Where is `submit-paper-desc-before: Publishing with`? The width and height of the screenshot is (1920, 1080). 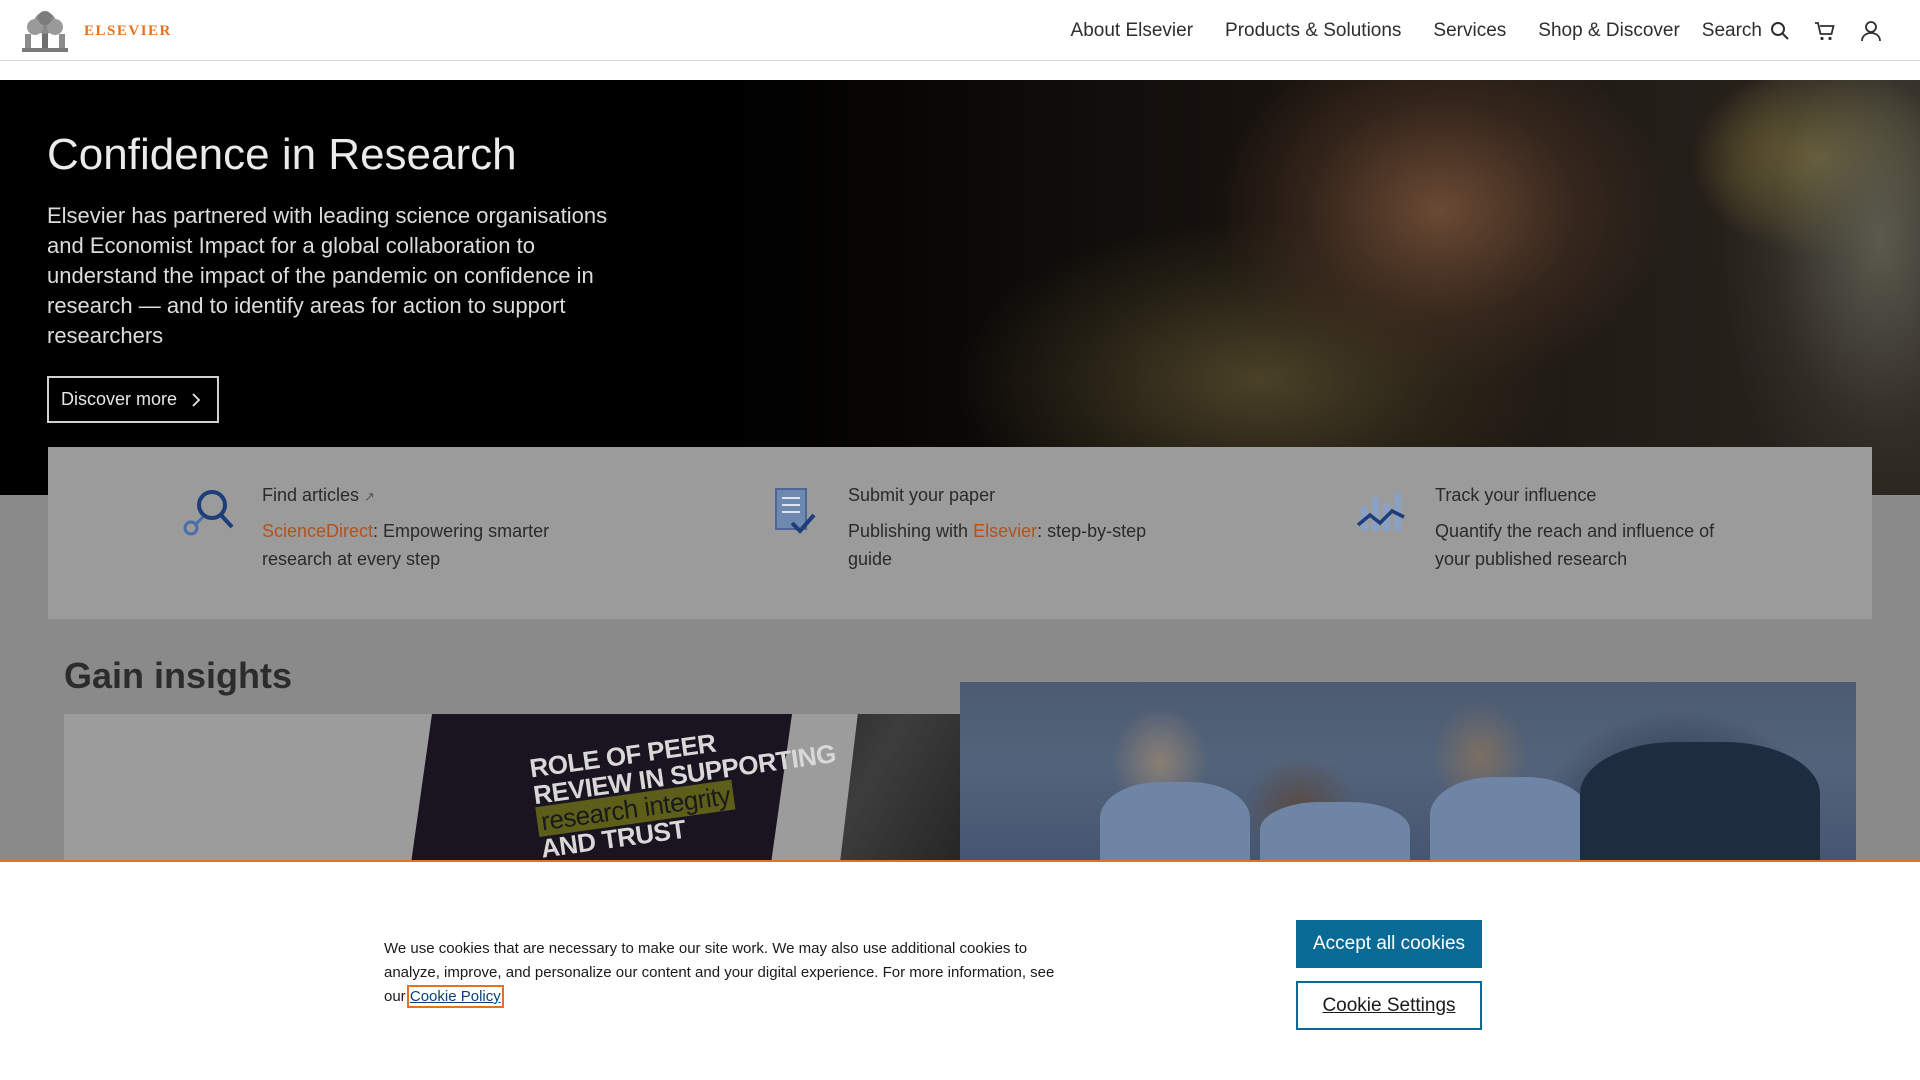
submit-paper-desc-before: Publishing with is located at coordinates (911, 531).